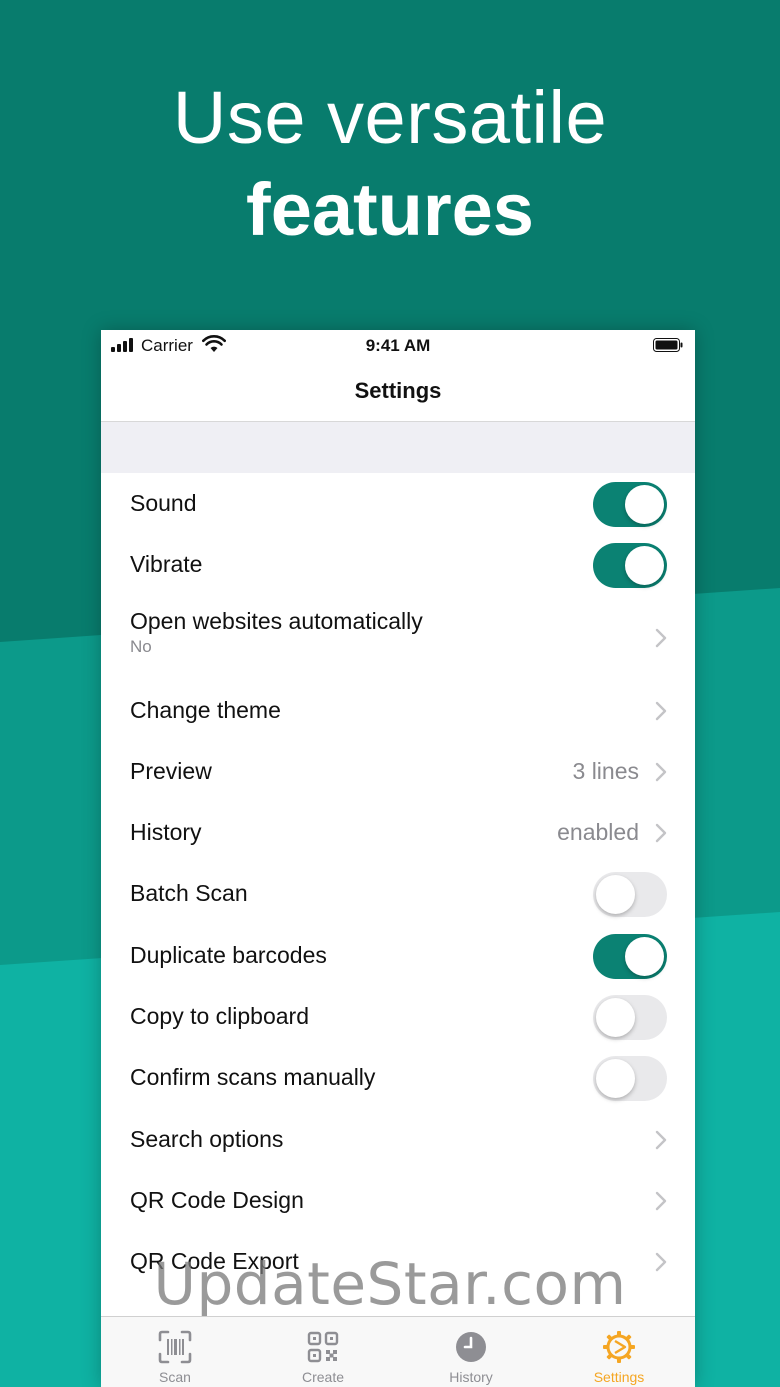 This screenshot has height=1387, width=780. What do you see at coordinates (630, 1018) in the screenshot?
I see `copy-clipboard-toggle` at bounding box center [630, 1018].